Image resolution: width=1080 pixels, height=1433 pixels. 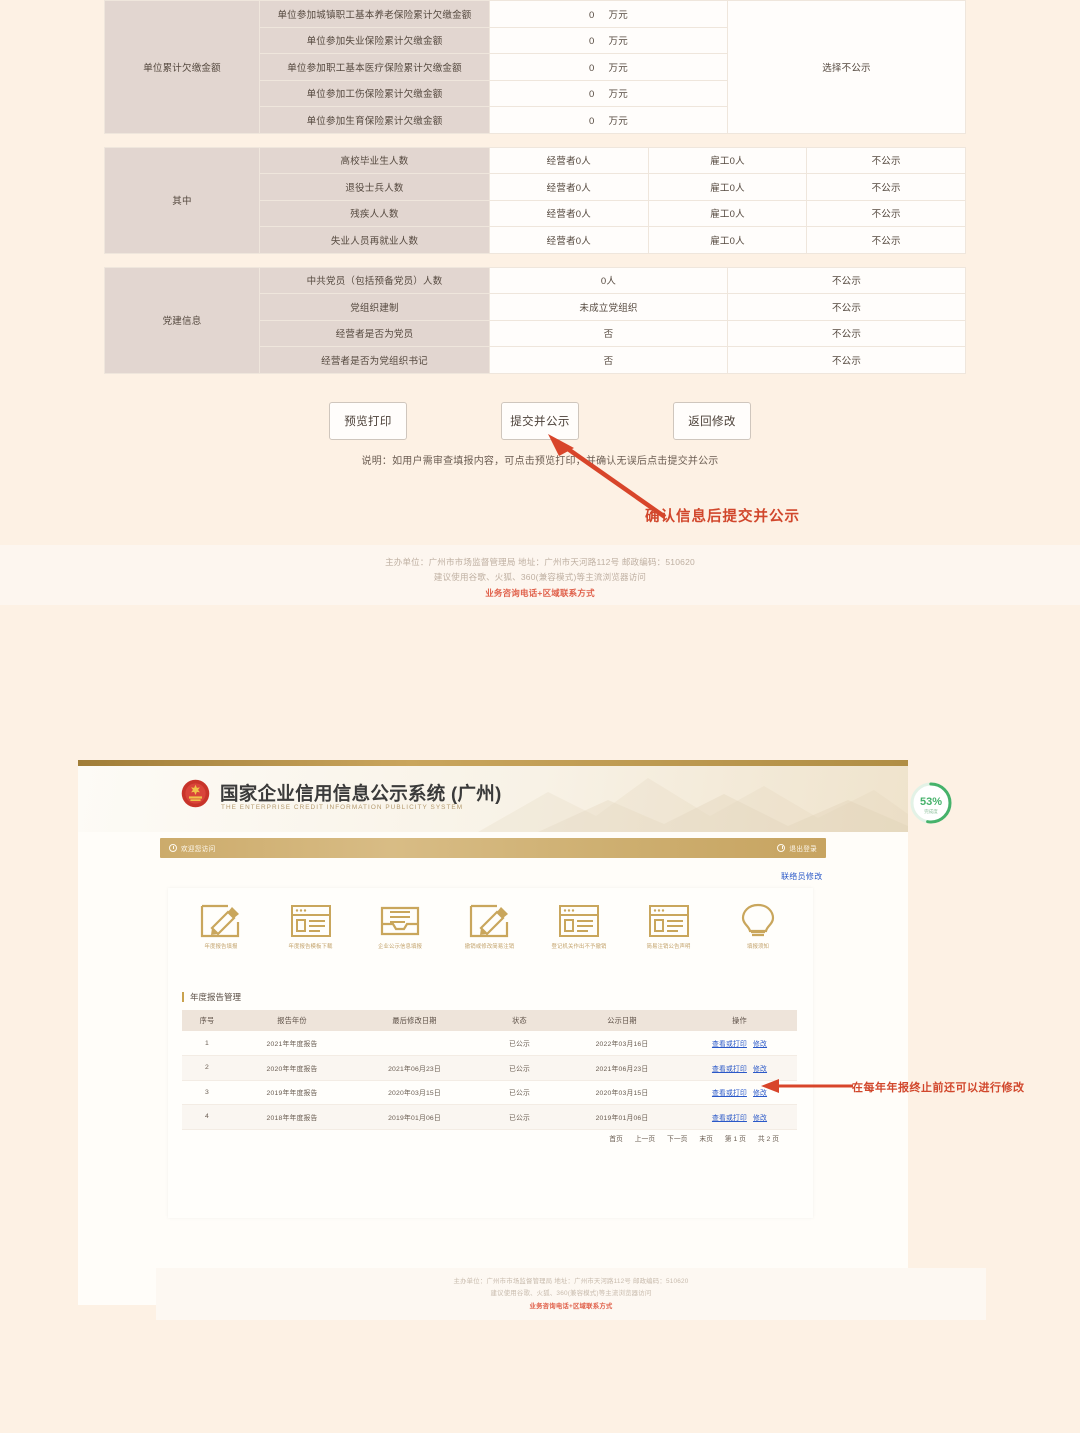 What do you see at coordinates (622, 1020) in the screenshot?
I see `col-published: 公示日期` at bounding box center [622, 1020].